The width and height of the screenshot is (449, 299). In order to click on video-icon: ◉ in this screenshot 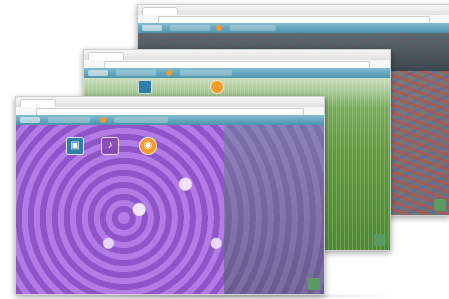, I will do `click(148, 146)`.